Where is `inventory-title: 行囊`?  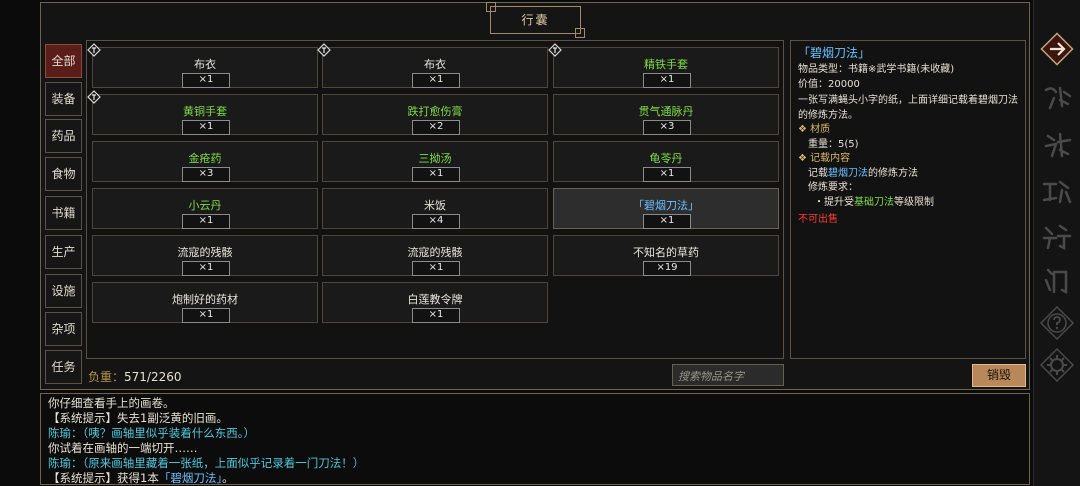
inventory-title: 行囊 is located at coordinates (535, 20).